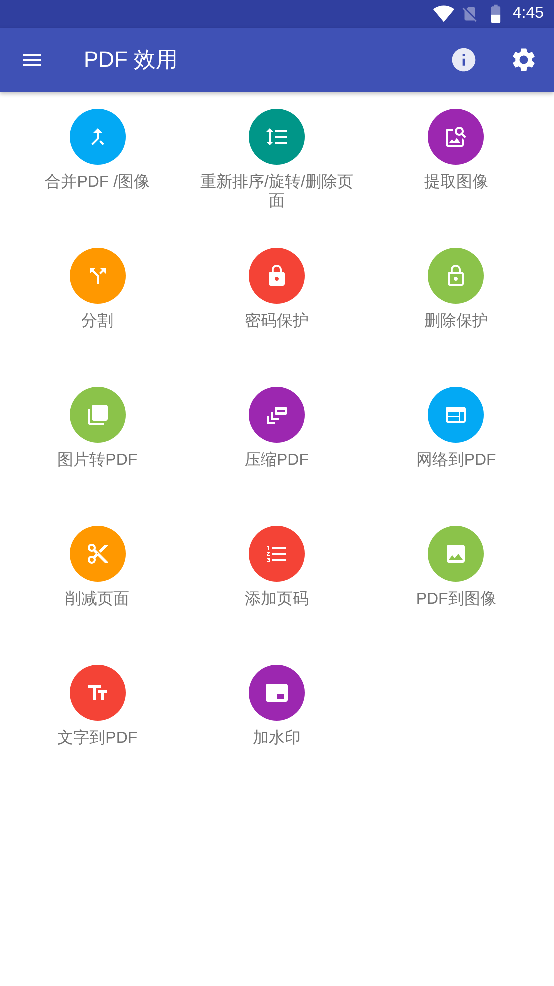 This screenshot has height=986, width=554. What do you see at coordinates (456, 150) in the screenshot?
I see `tool-button: 提取图像` at bounding box center [456, 150].